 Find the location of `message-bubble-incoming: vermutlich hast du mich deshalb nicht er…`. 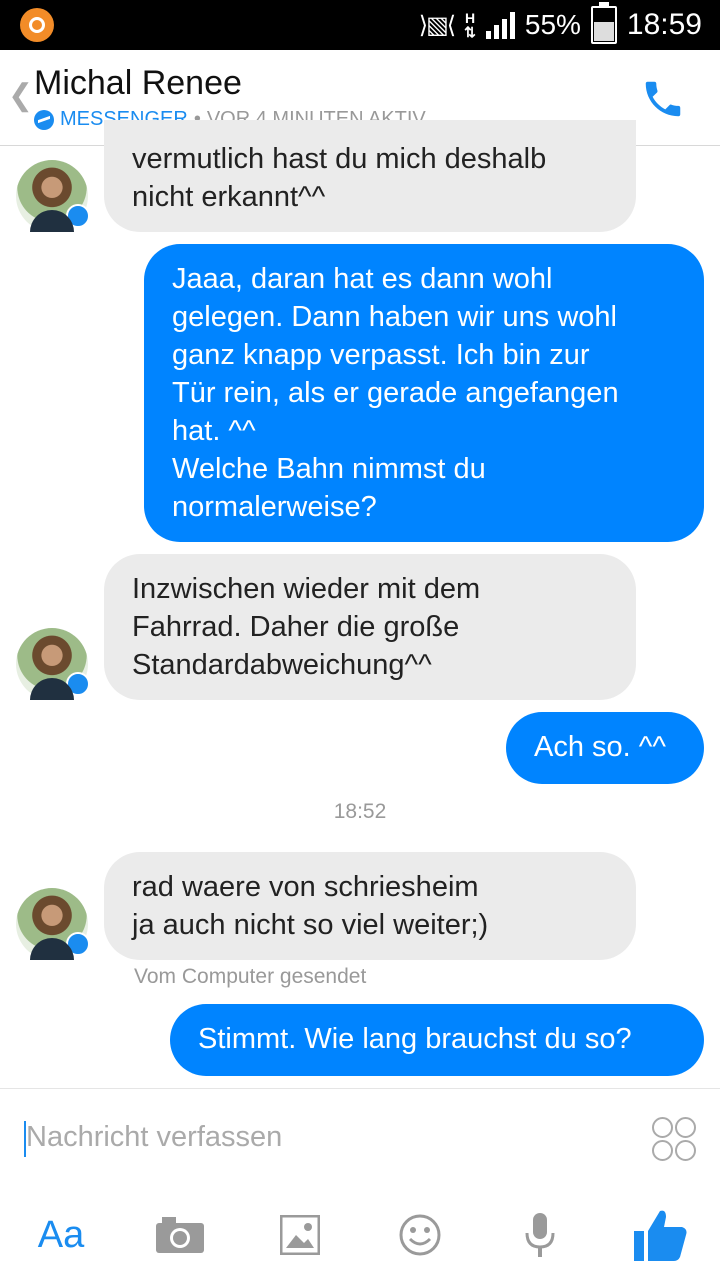

message-bubble-incoming: vermutlich hast du mich deshalb nicht er… is located at coordinates (370, 176).